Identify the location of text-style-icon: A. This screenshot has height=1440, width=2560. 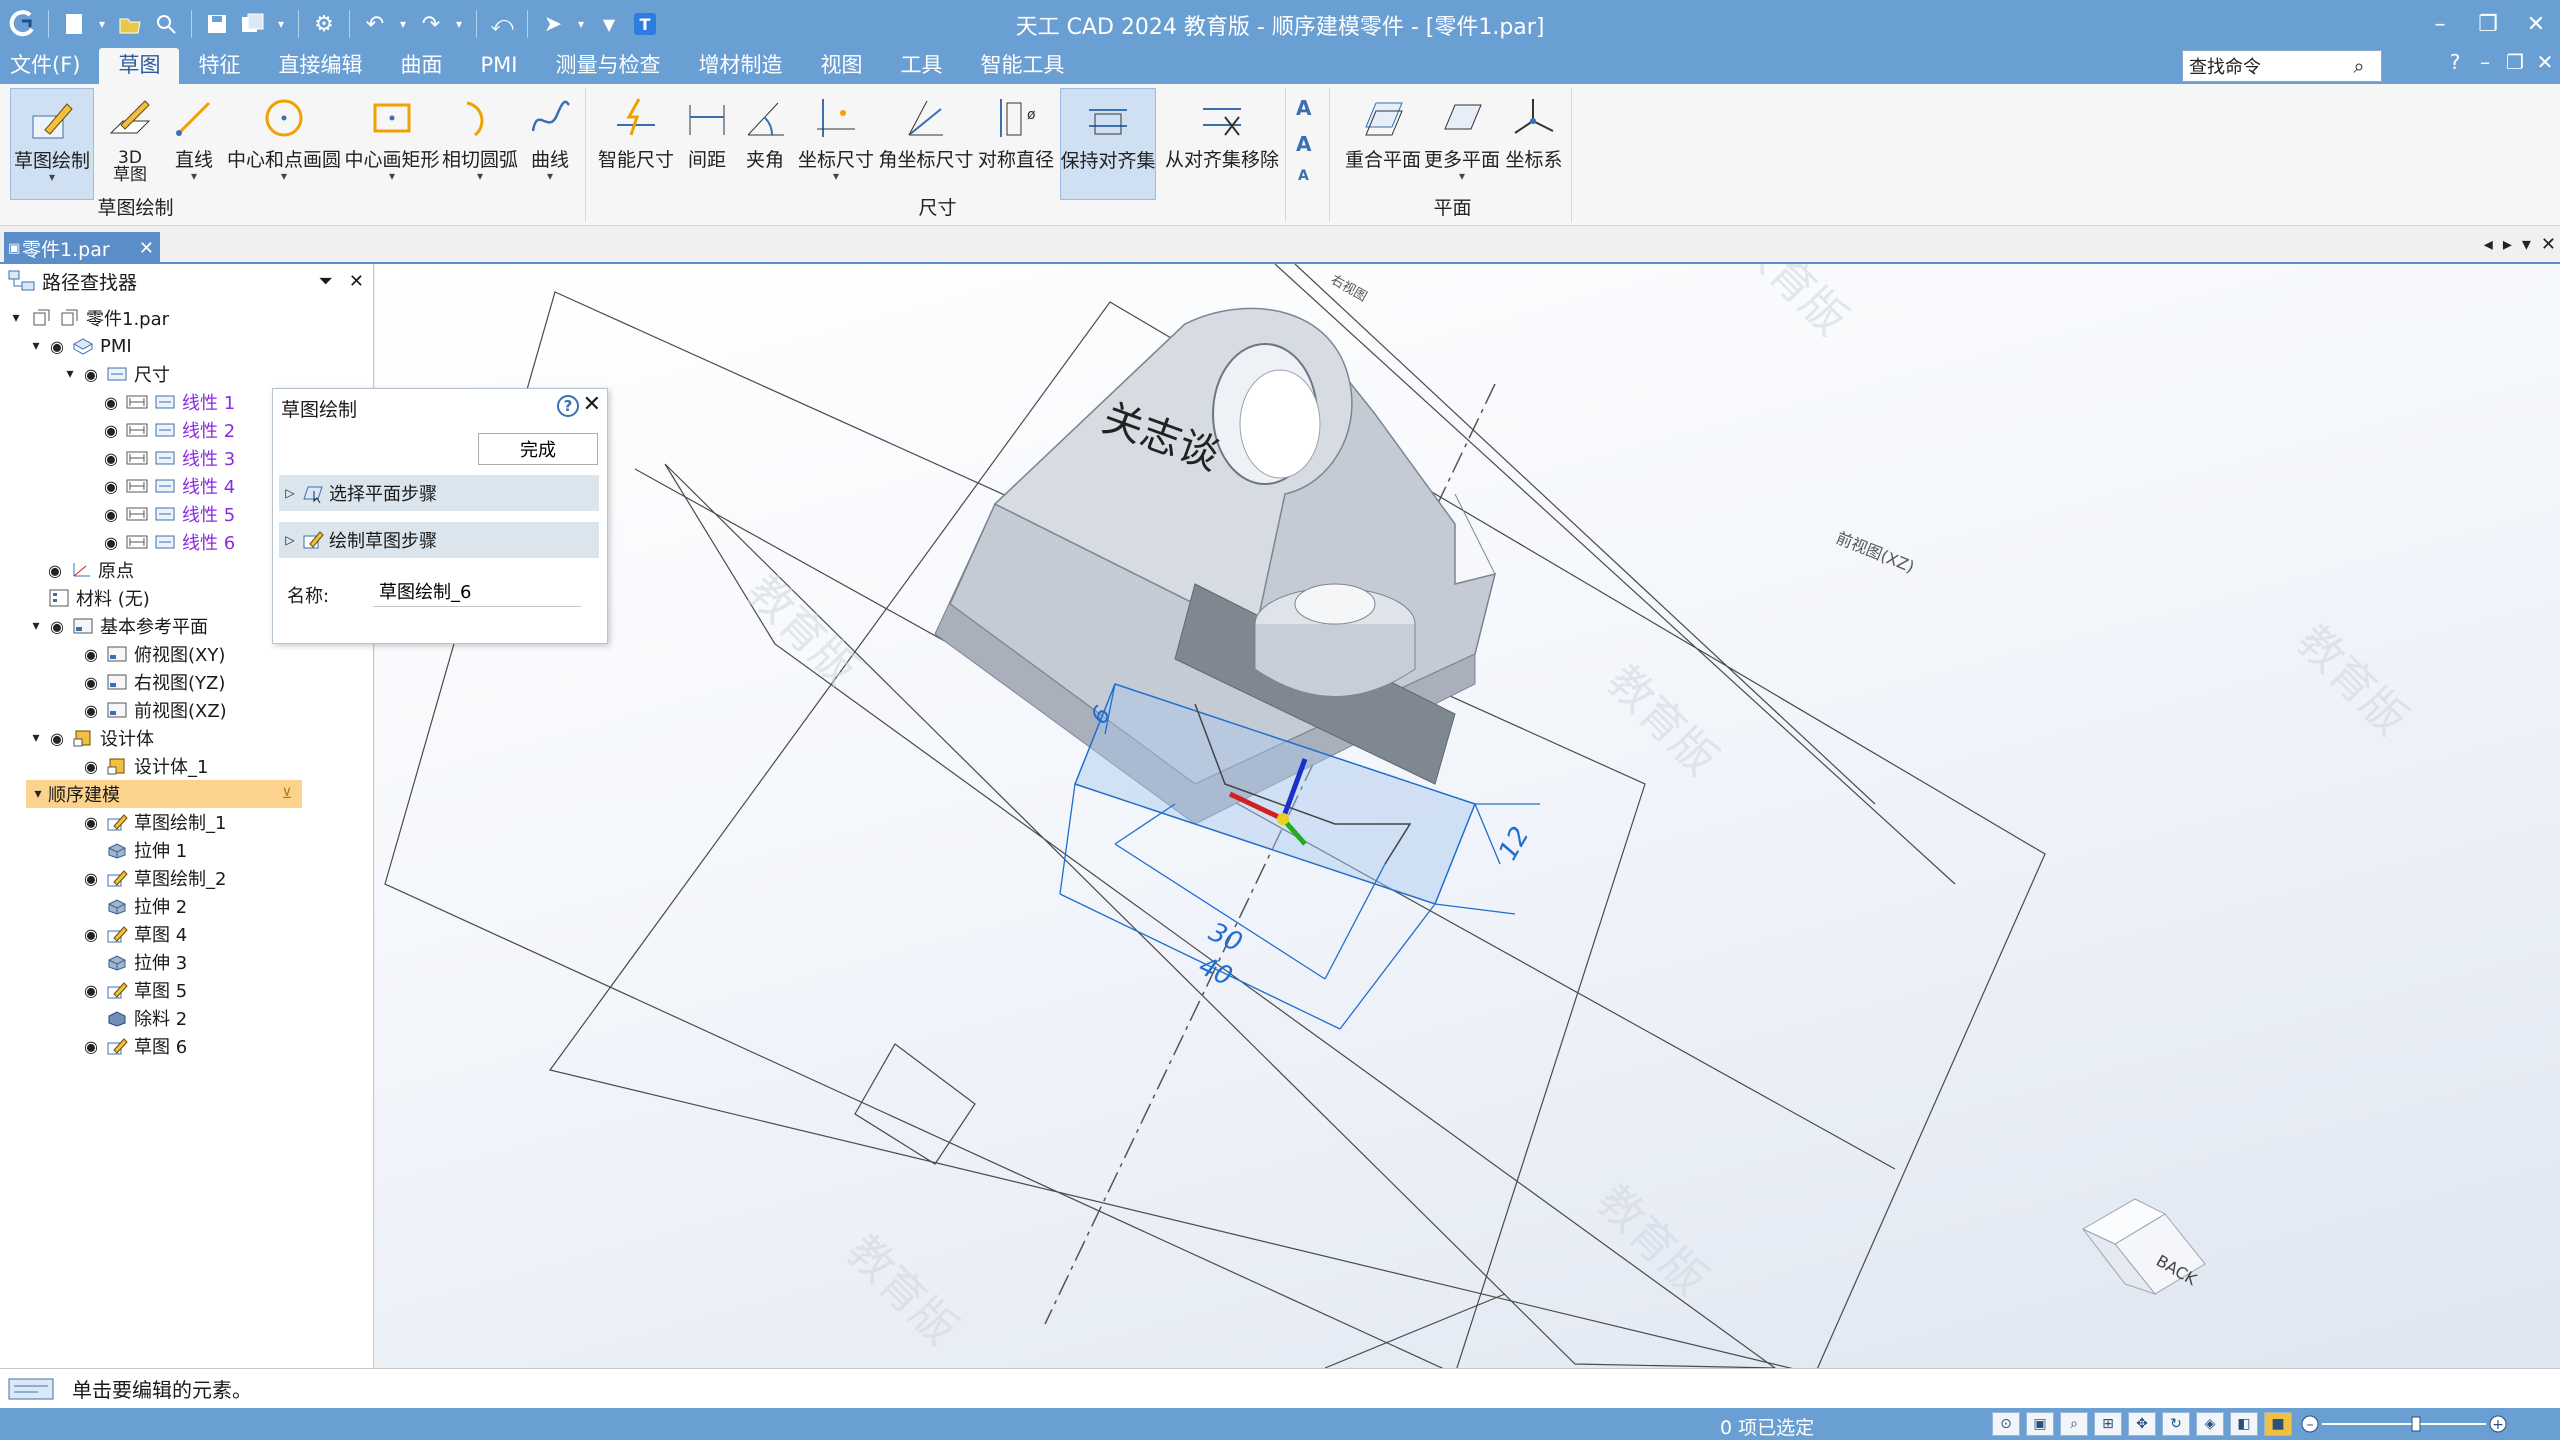
(1303, 108).